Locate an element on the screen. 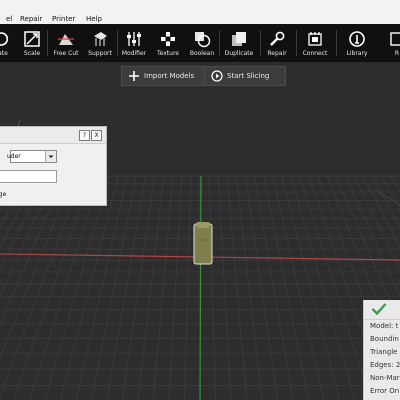 The height and width of the screenshot is (400, 400). info-errors: Error On is located at coordinates (385, 391).